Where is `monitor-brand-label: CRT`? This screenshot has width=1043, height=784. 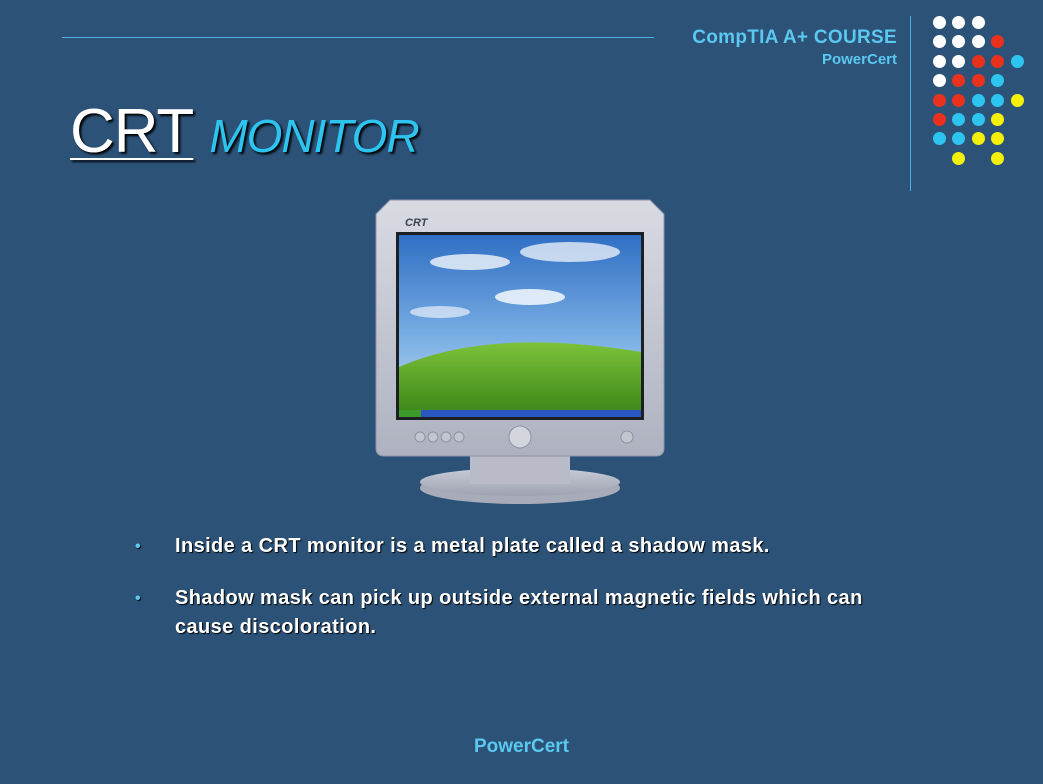 monitor-brand-label: CRT is located at coordinates (417, 223).